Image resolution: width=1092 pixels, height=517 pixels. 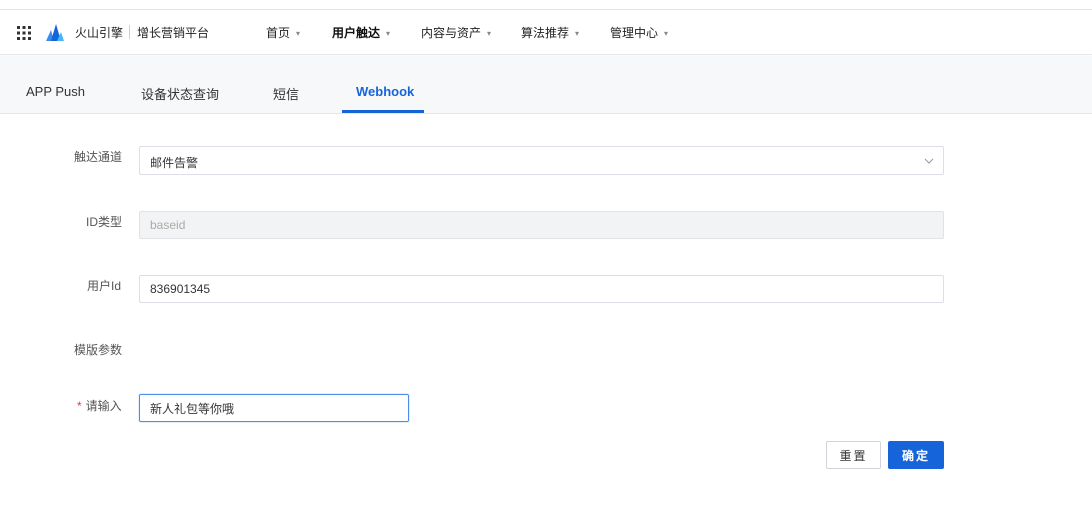 I want to click on channel-select: 邮件告警, so click(x=541, y=160).